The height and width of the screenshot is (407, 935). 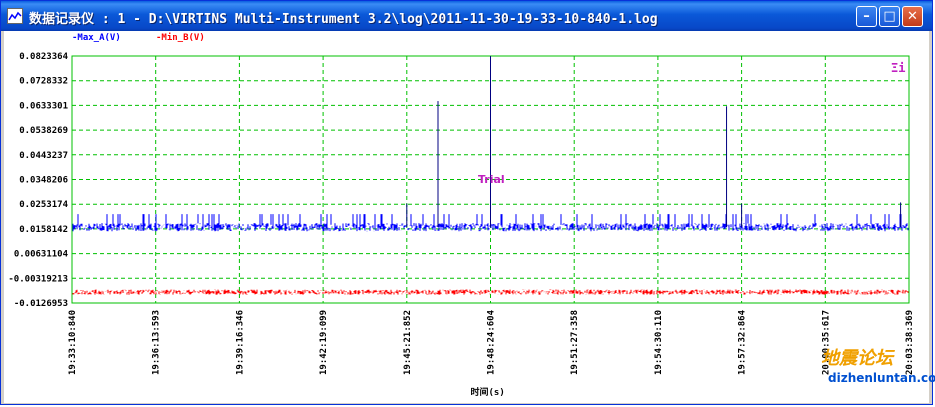 What do you see at coordinates (488, 392) in the screenshot?
I see `x-axis-label: 时间(s)` at bounding box center [488, 392].